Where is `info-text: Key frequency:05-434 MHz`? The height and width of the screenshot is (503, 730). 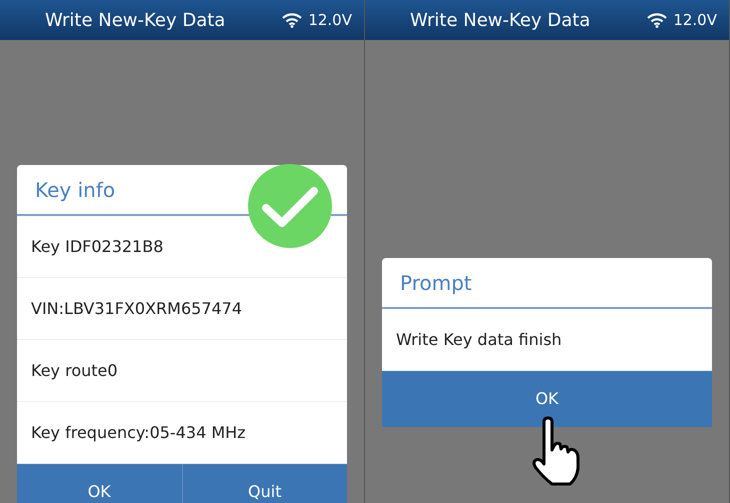
info-text: Key frequency:05-434 MHz is located at coordinates (138, 433).